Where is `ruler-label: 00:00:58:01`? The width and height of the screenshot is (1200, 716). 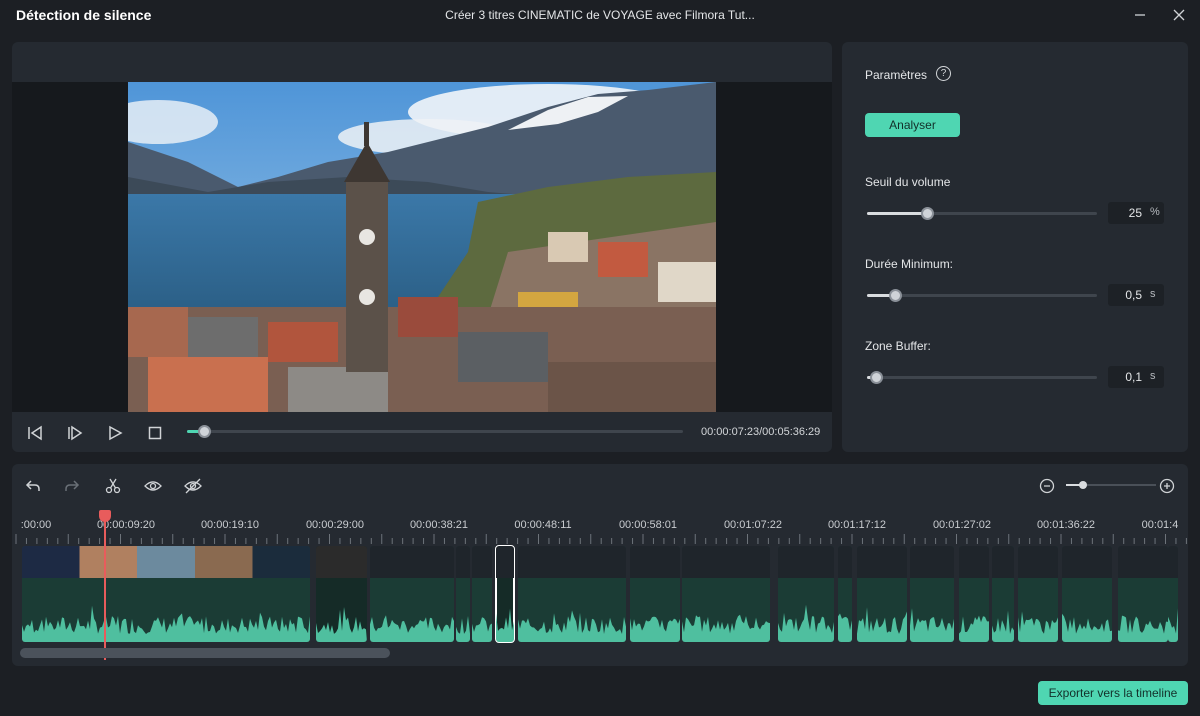 ruler-label: 00:00:58:01 is located at coordinates (648, 525).